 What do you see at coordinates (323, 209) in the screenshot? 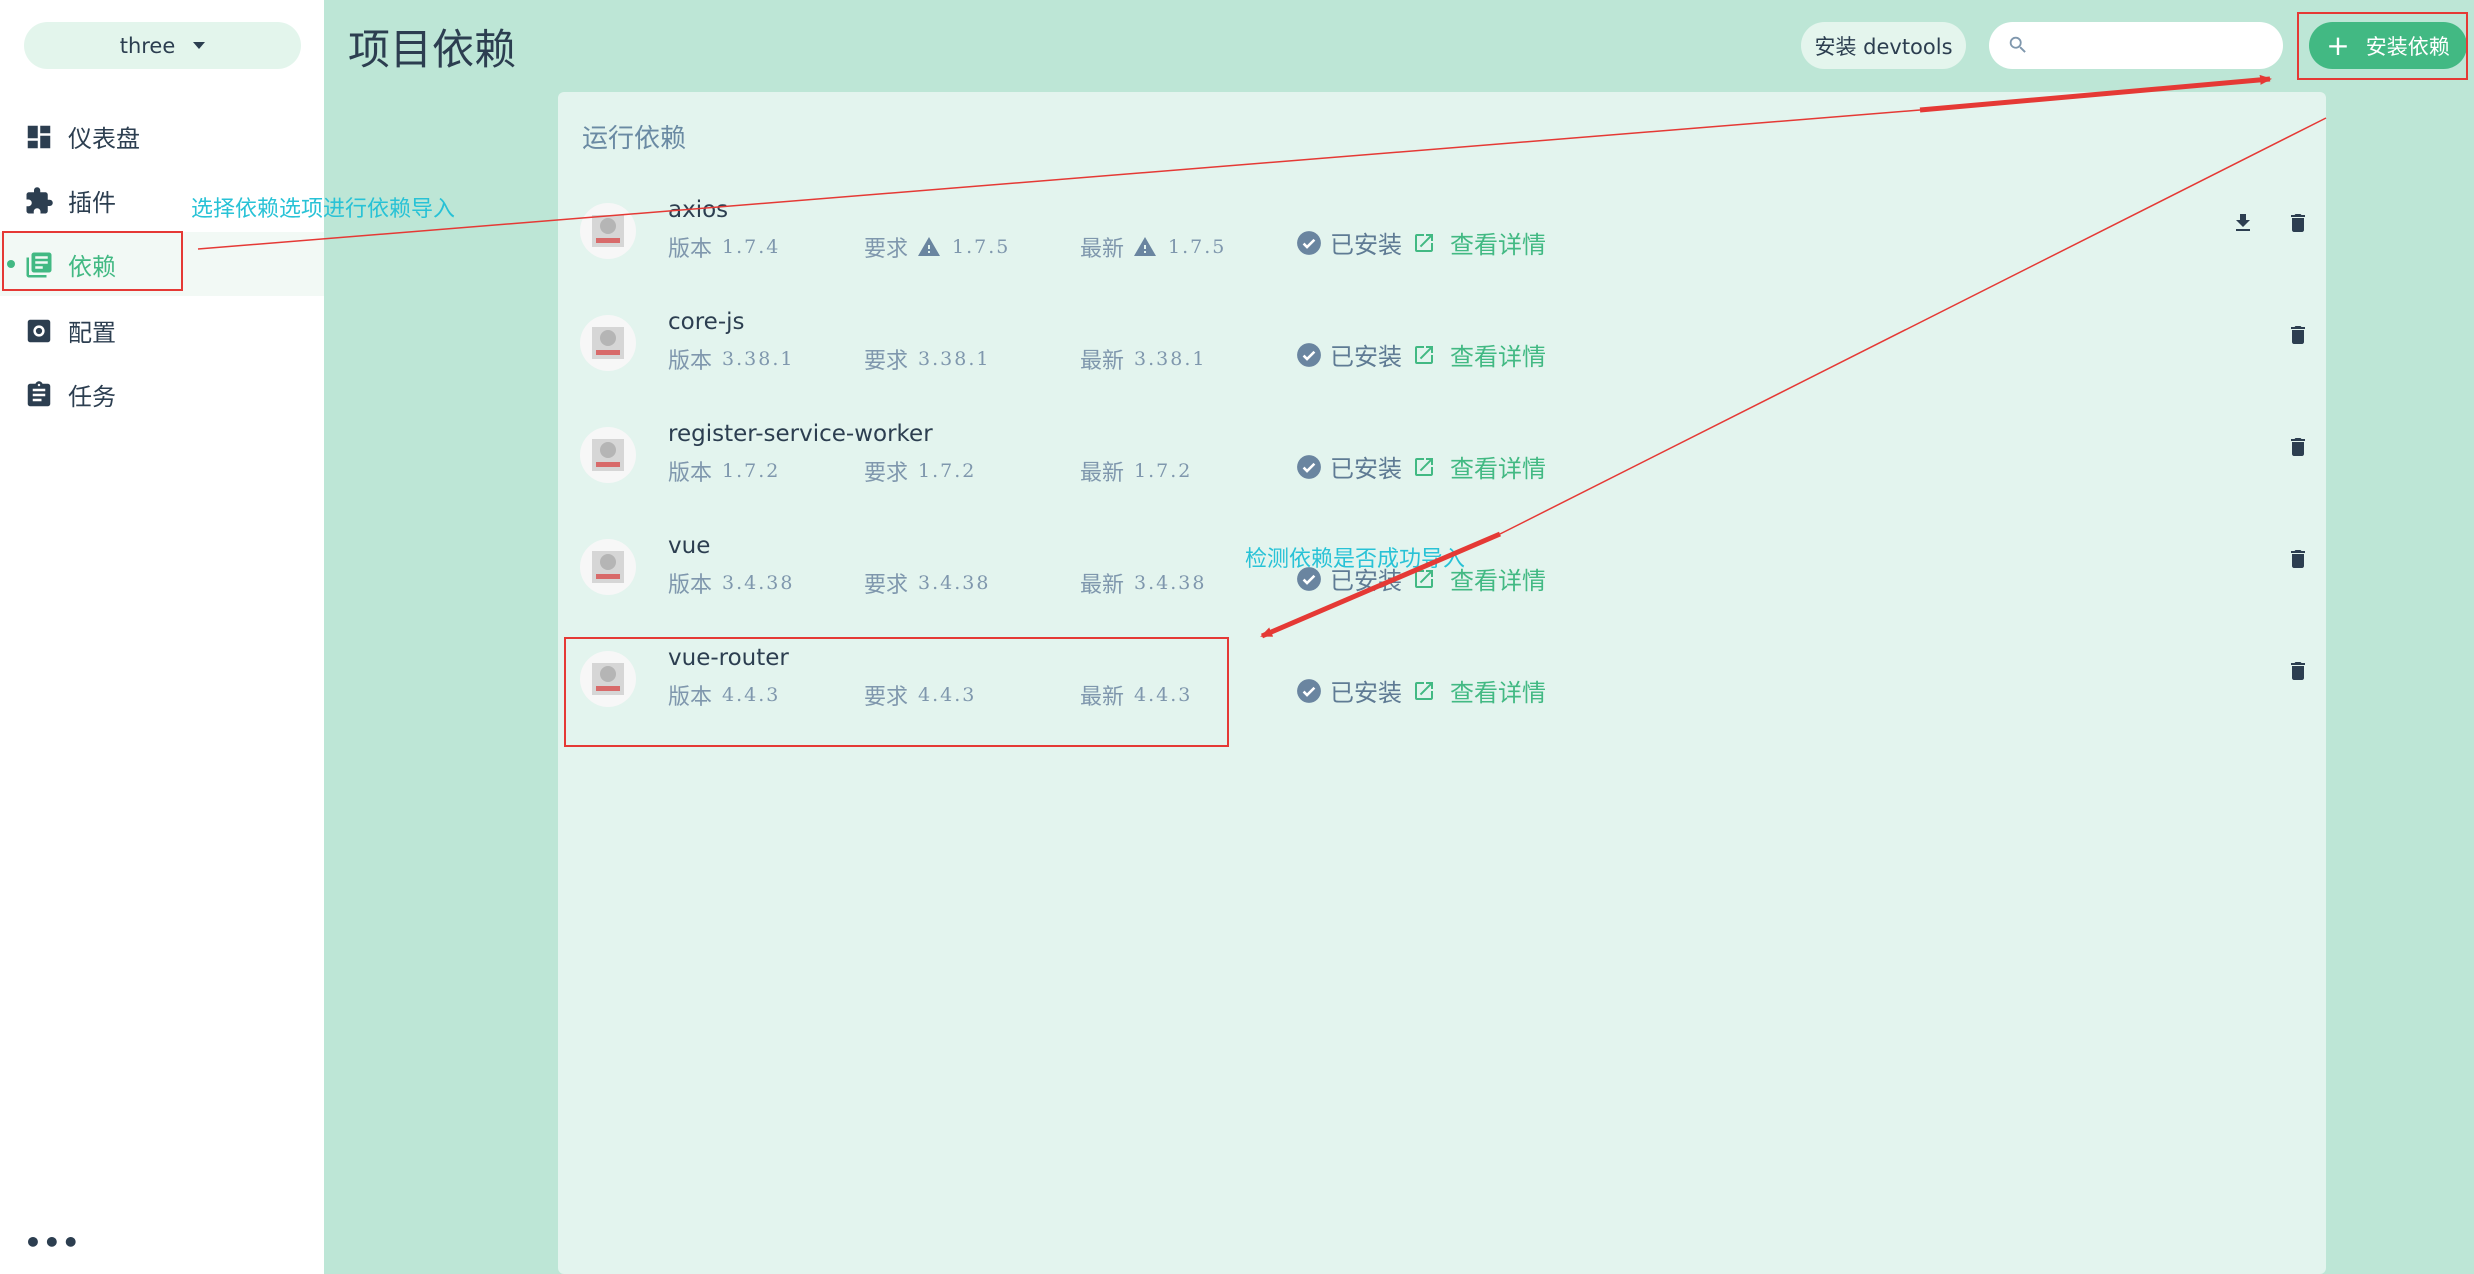
I see `annotation-select-note: 选择依赖选项进行依赖导入` at bounding box center [323, 209].